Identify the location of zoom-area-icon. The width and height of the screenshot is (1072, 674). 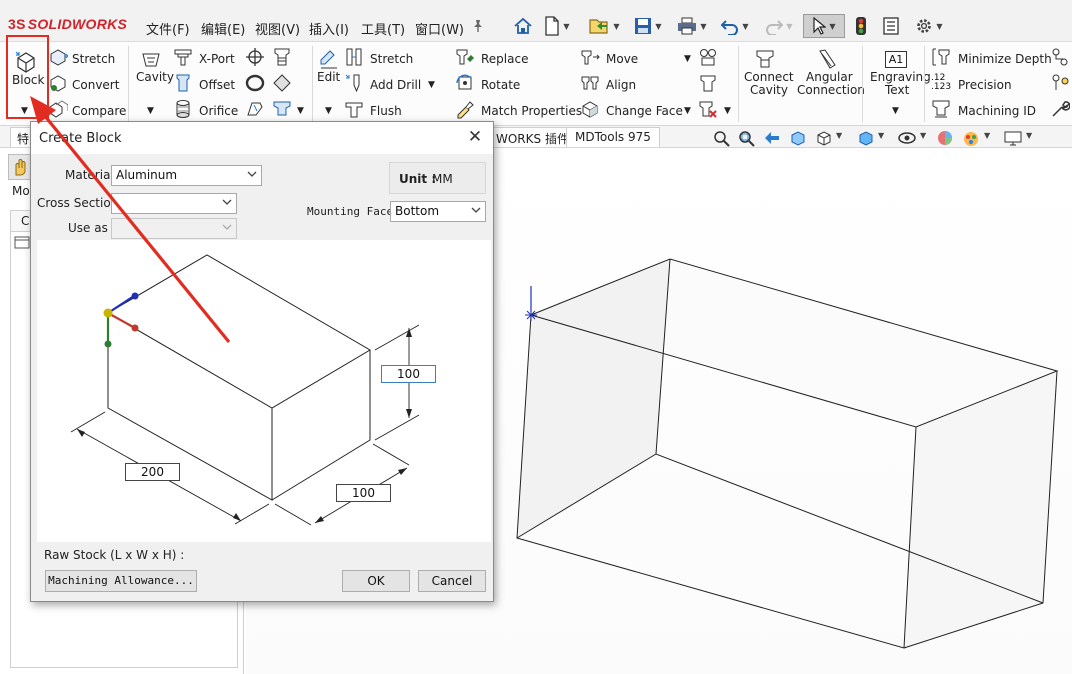
(746, 138).